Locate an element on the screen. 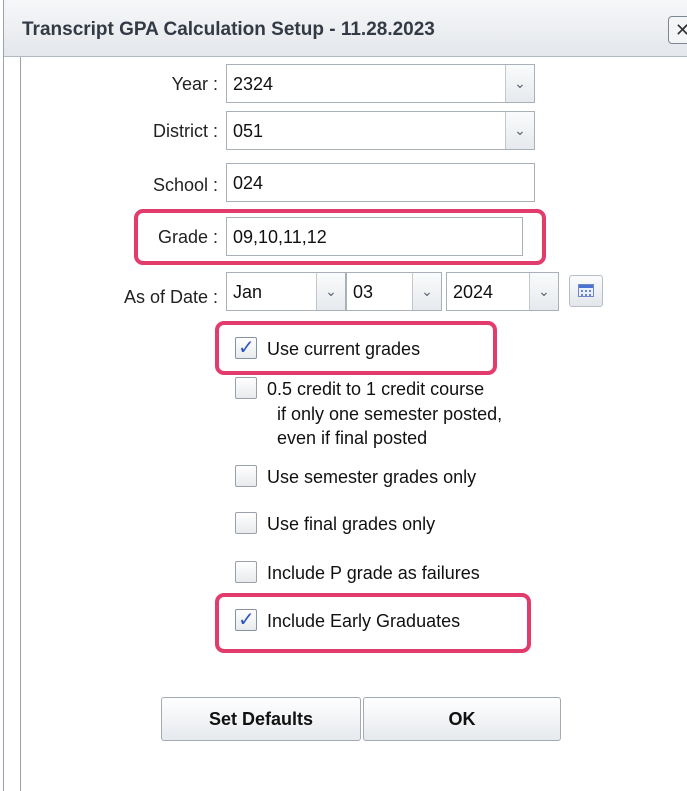 The width and height of the screenshot is (687, 791). grade-label: Grade : is located at coordinates (187, 237).